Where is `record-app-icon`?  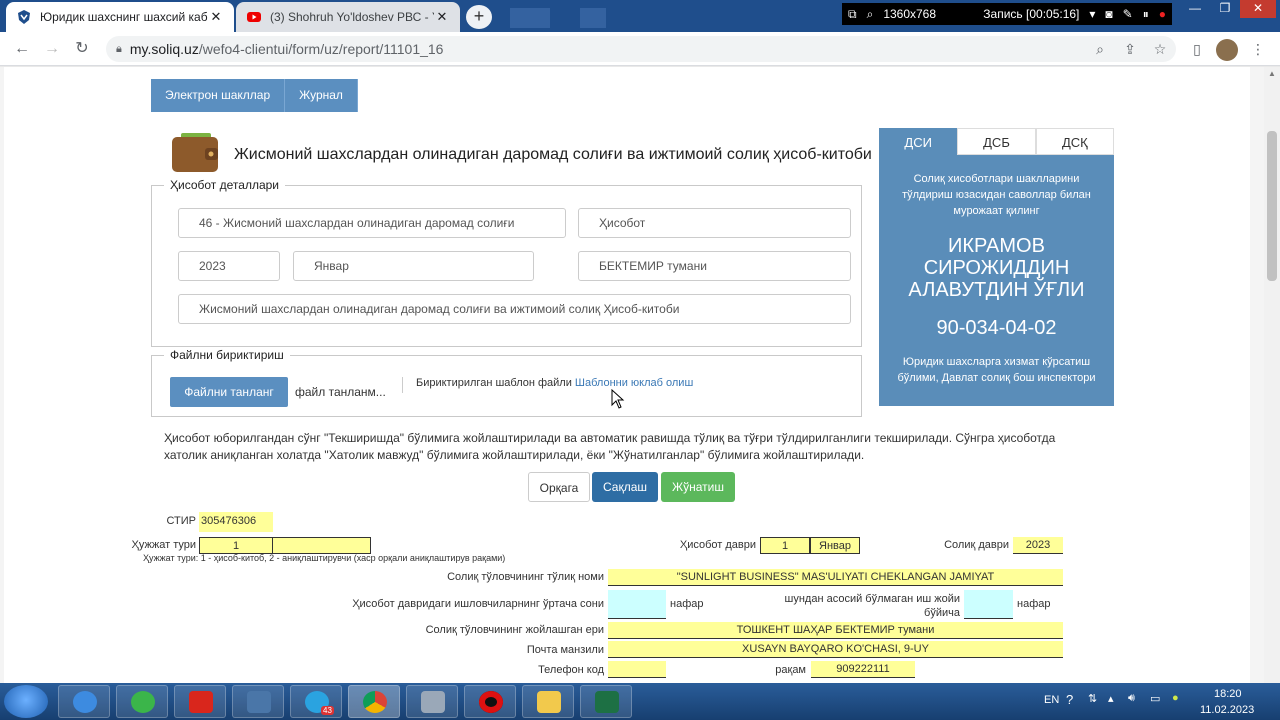
record-app-icon is located at coordinates (491, 702).